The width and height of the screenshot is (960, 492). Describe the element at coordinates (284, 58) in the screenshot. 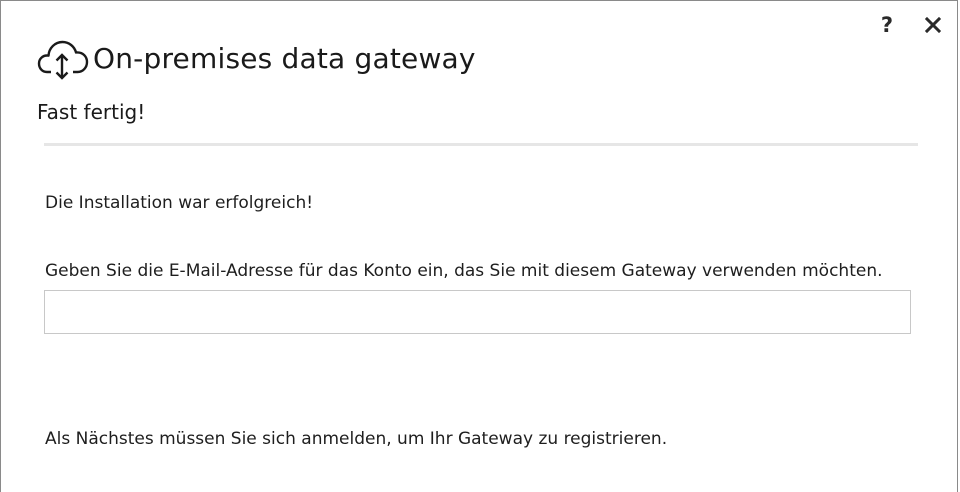

I see `app-title: On-premises data gateway` at that location.